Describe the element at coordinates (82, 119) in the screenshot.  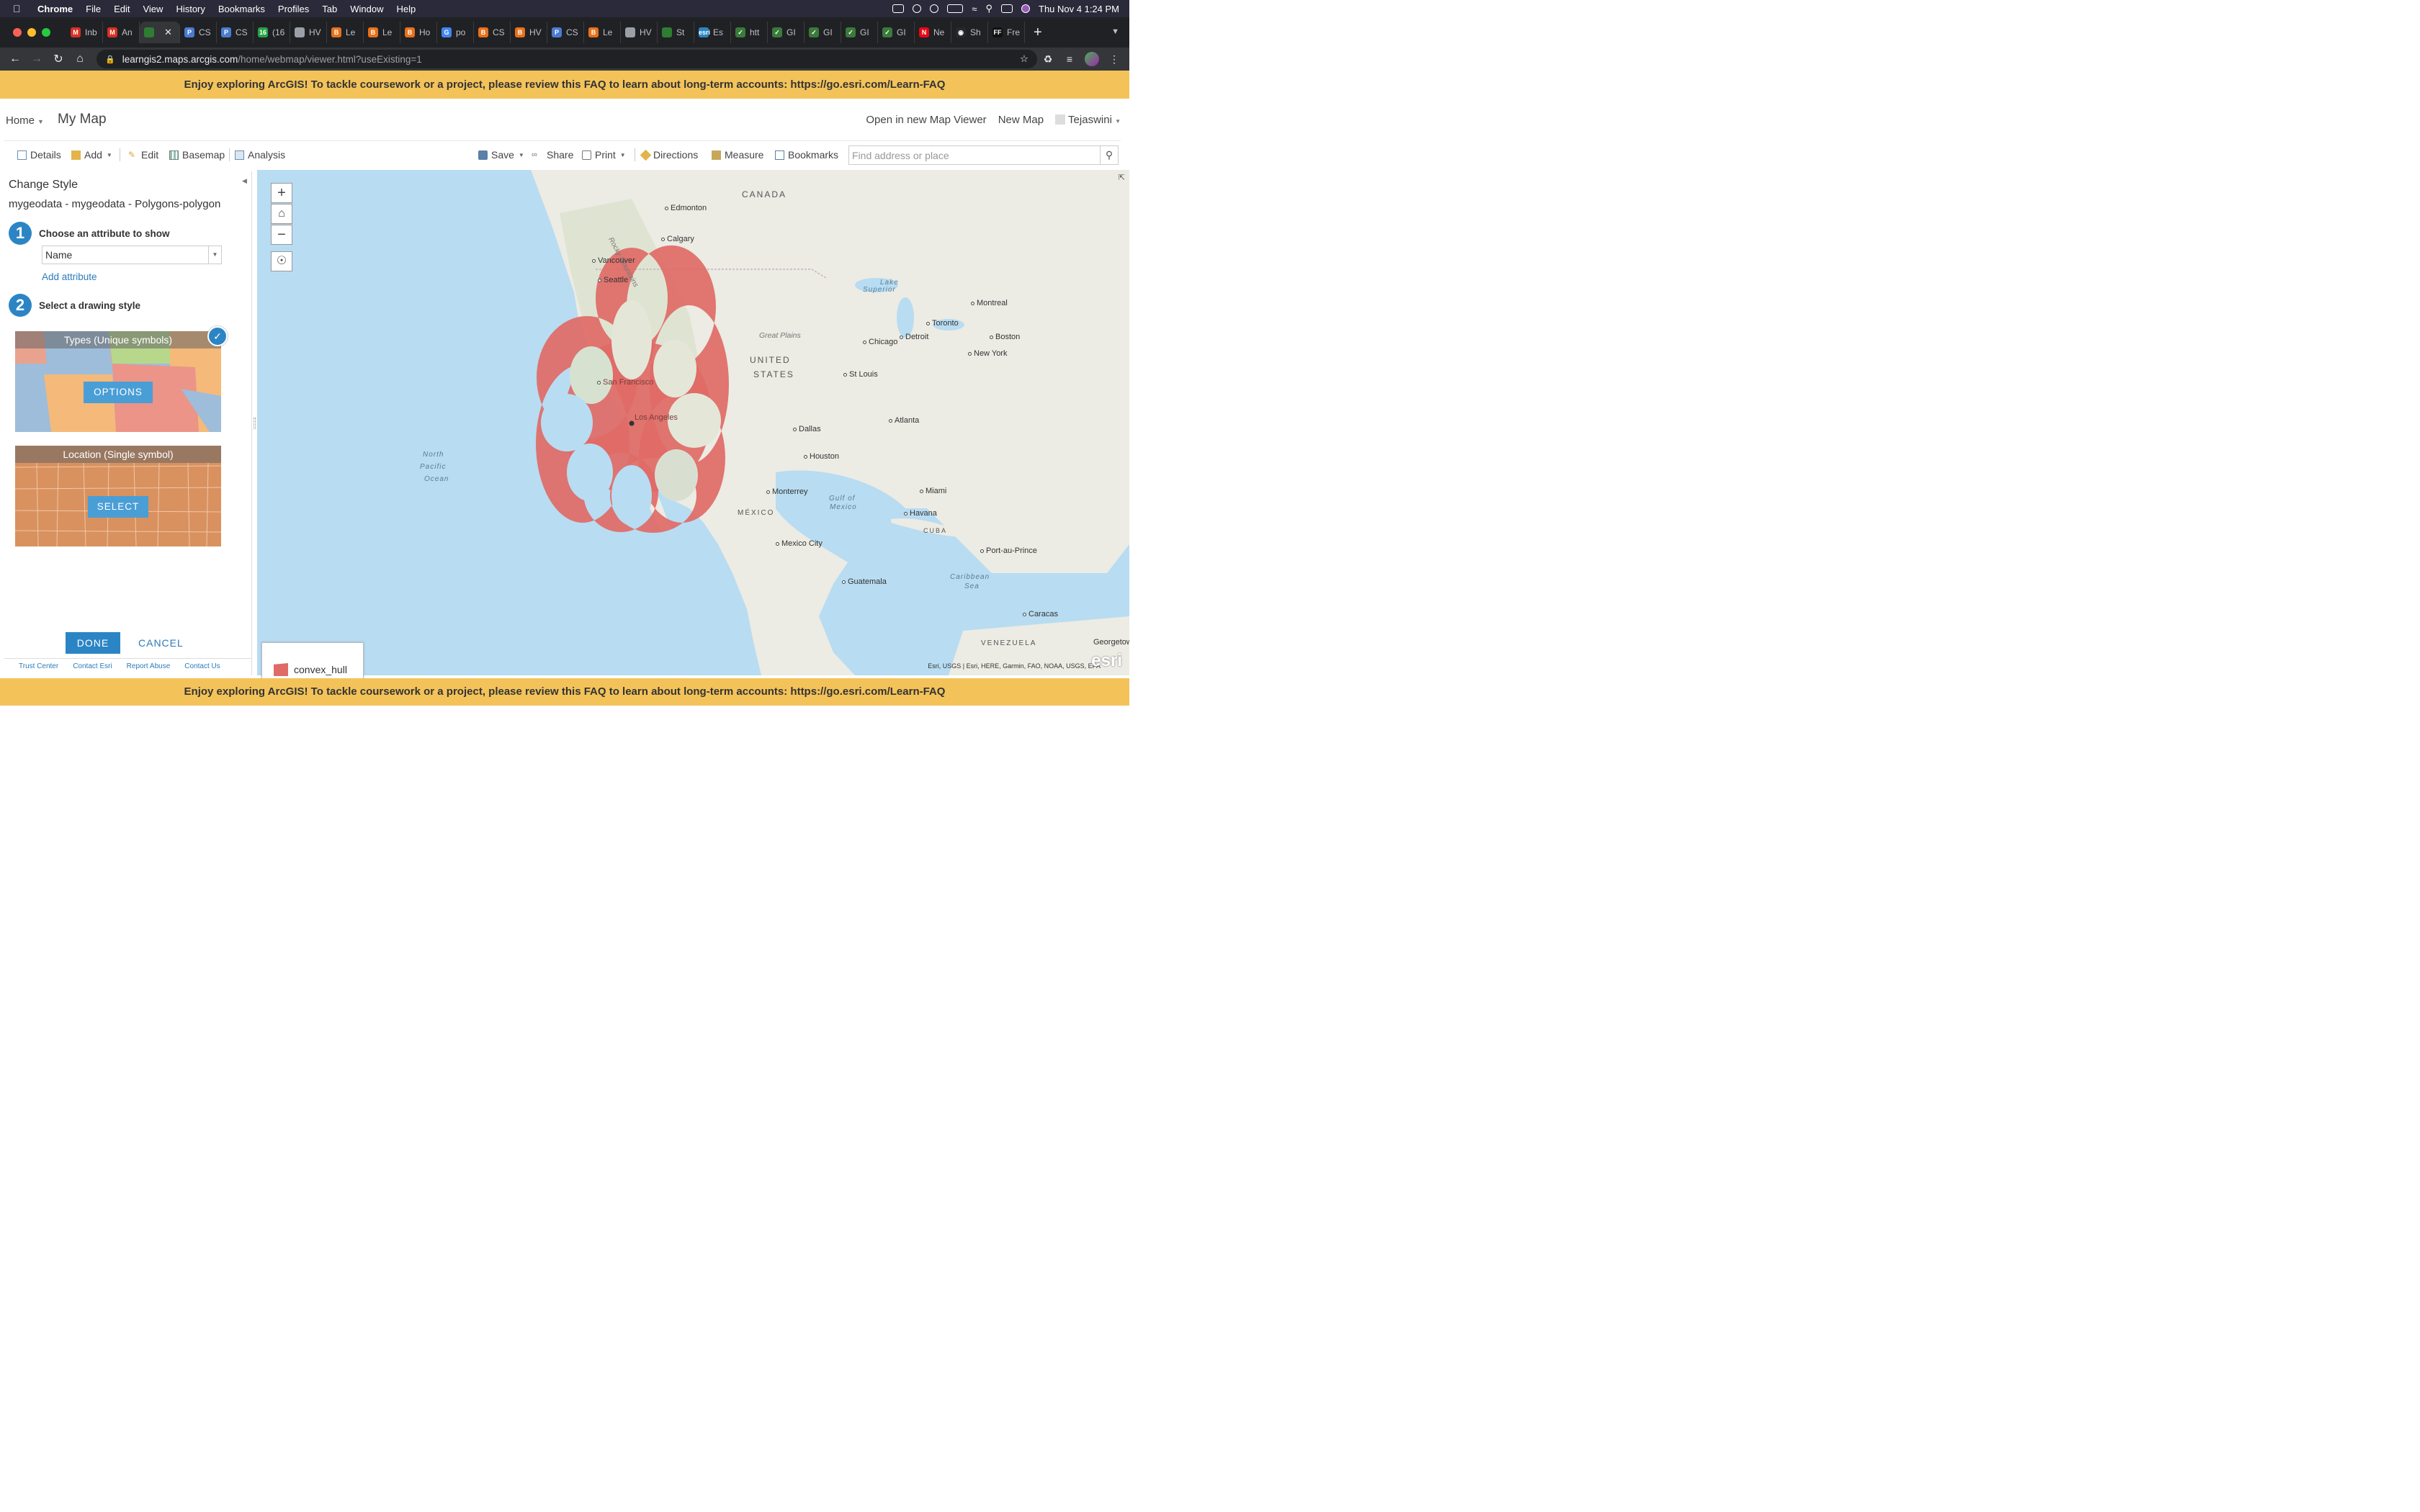
I see `map-title: My Map` at that location.